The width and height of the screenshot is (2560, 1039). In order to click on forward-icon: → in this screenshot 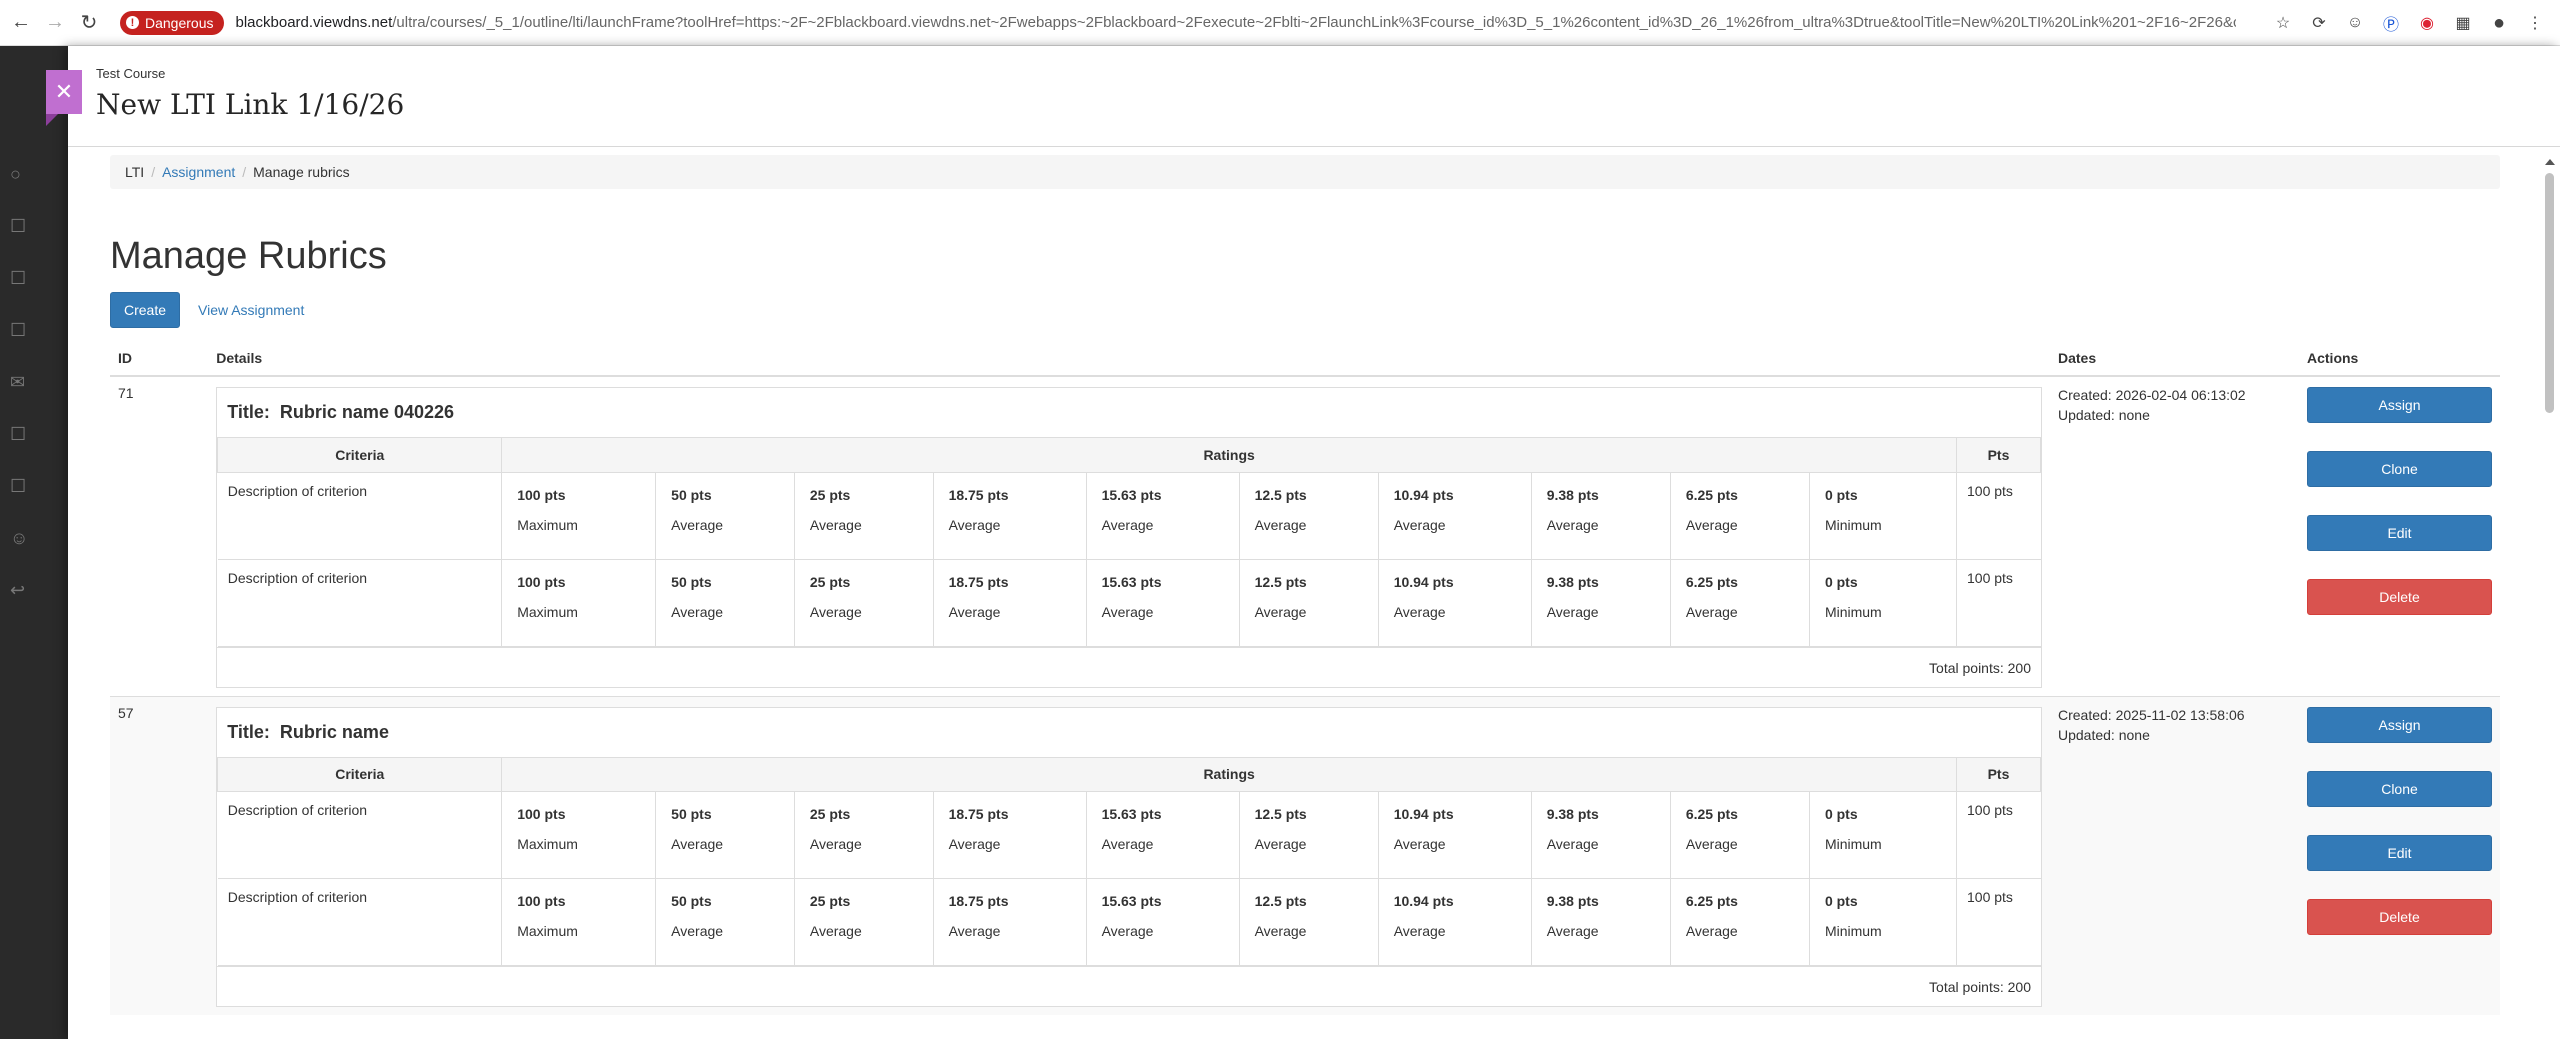, I will do `click(55, 23)`.